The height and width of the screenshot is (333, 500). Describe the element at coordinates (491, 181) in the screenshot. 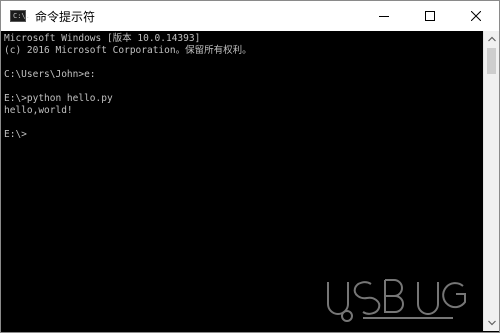

I see `vertical-scrollbar` at that location.